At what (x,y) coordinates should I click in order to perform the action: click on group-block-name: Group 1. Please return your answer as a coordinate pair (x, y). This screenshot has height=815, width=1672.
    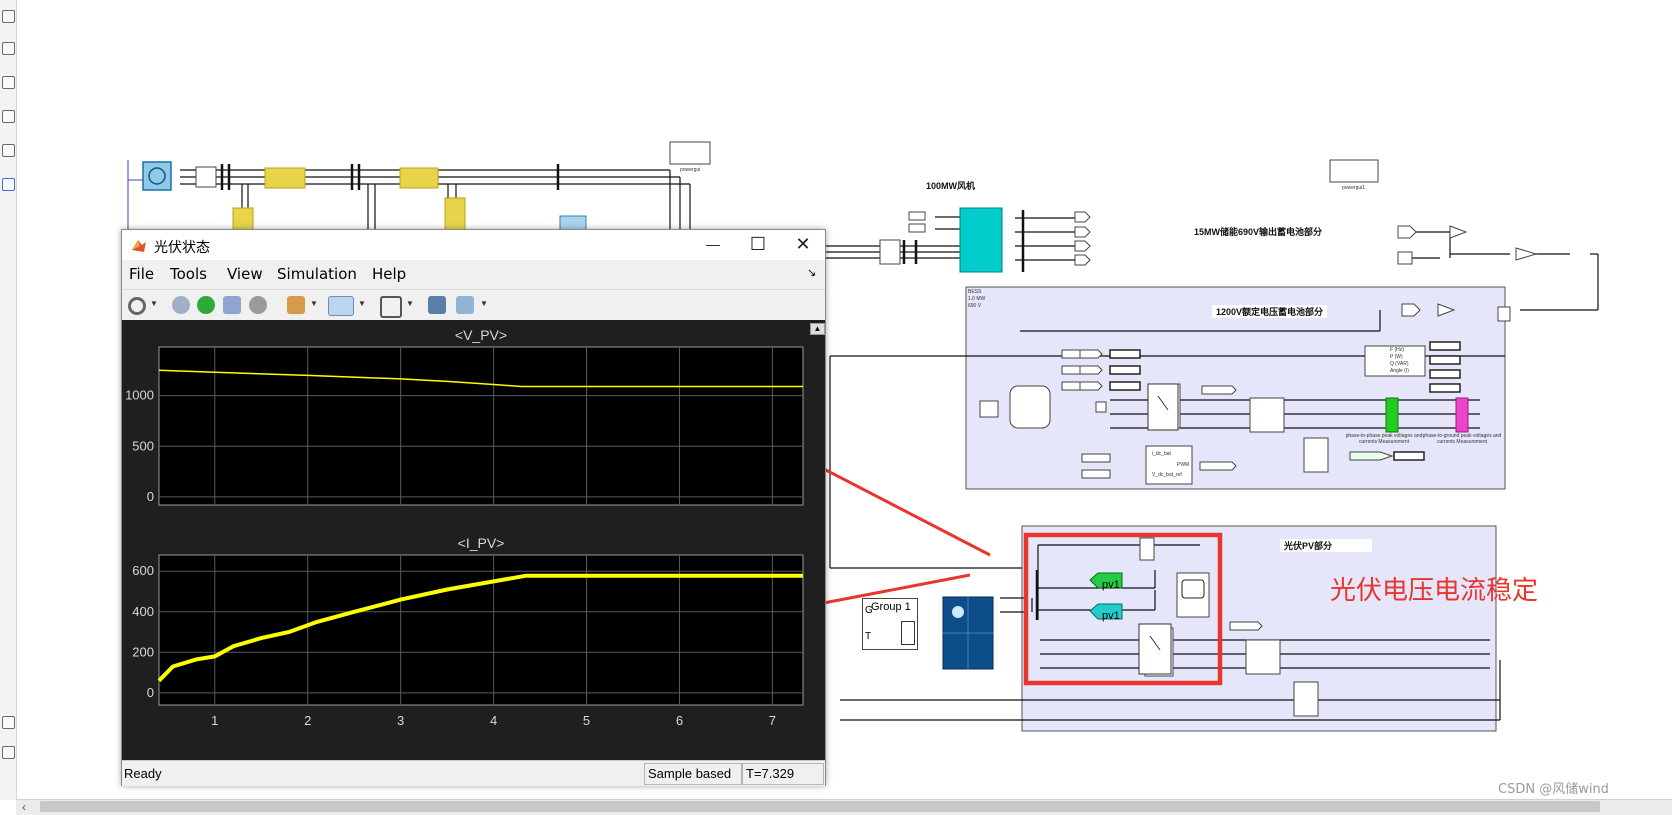
    Looking at the image, I should click on (891, 607).